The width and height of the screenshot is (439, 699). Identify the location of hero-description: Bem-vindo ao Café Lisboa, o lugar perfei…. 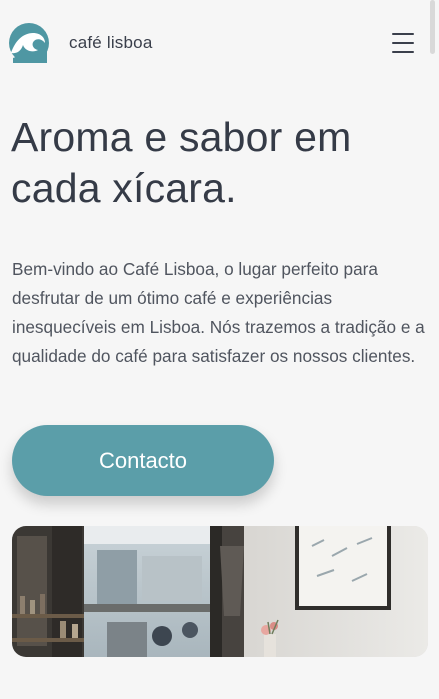
(218, 312).